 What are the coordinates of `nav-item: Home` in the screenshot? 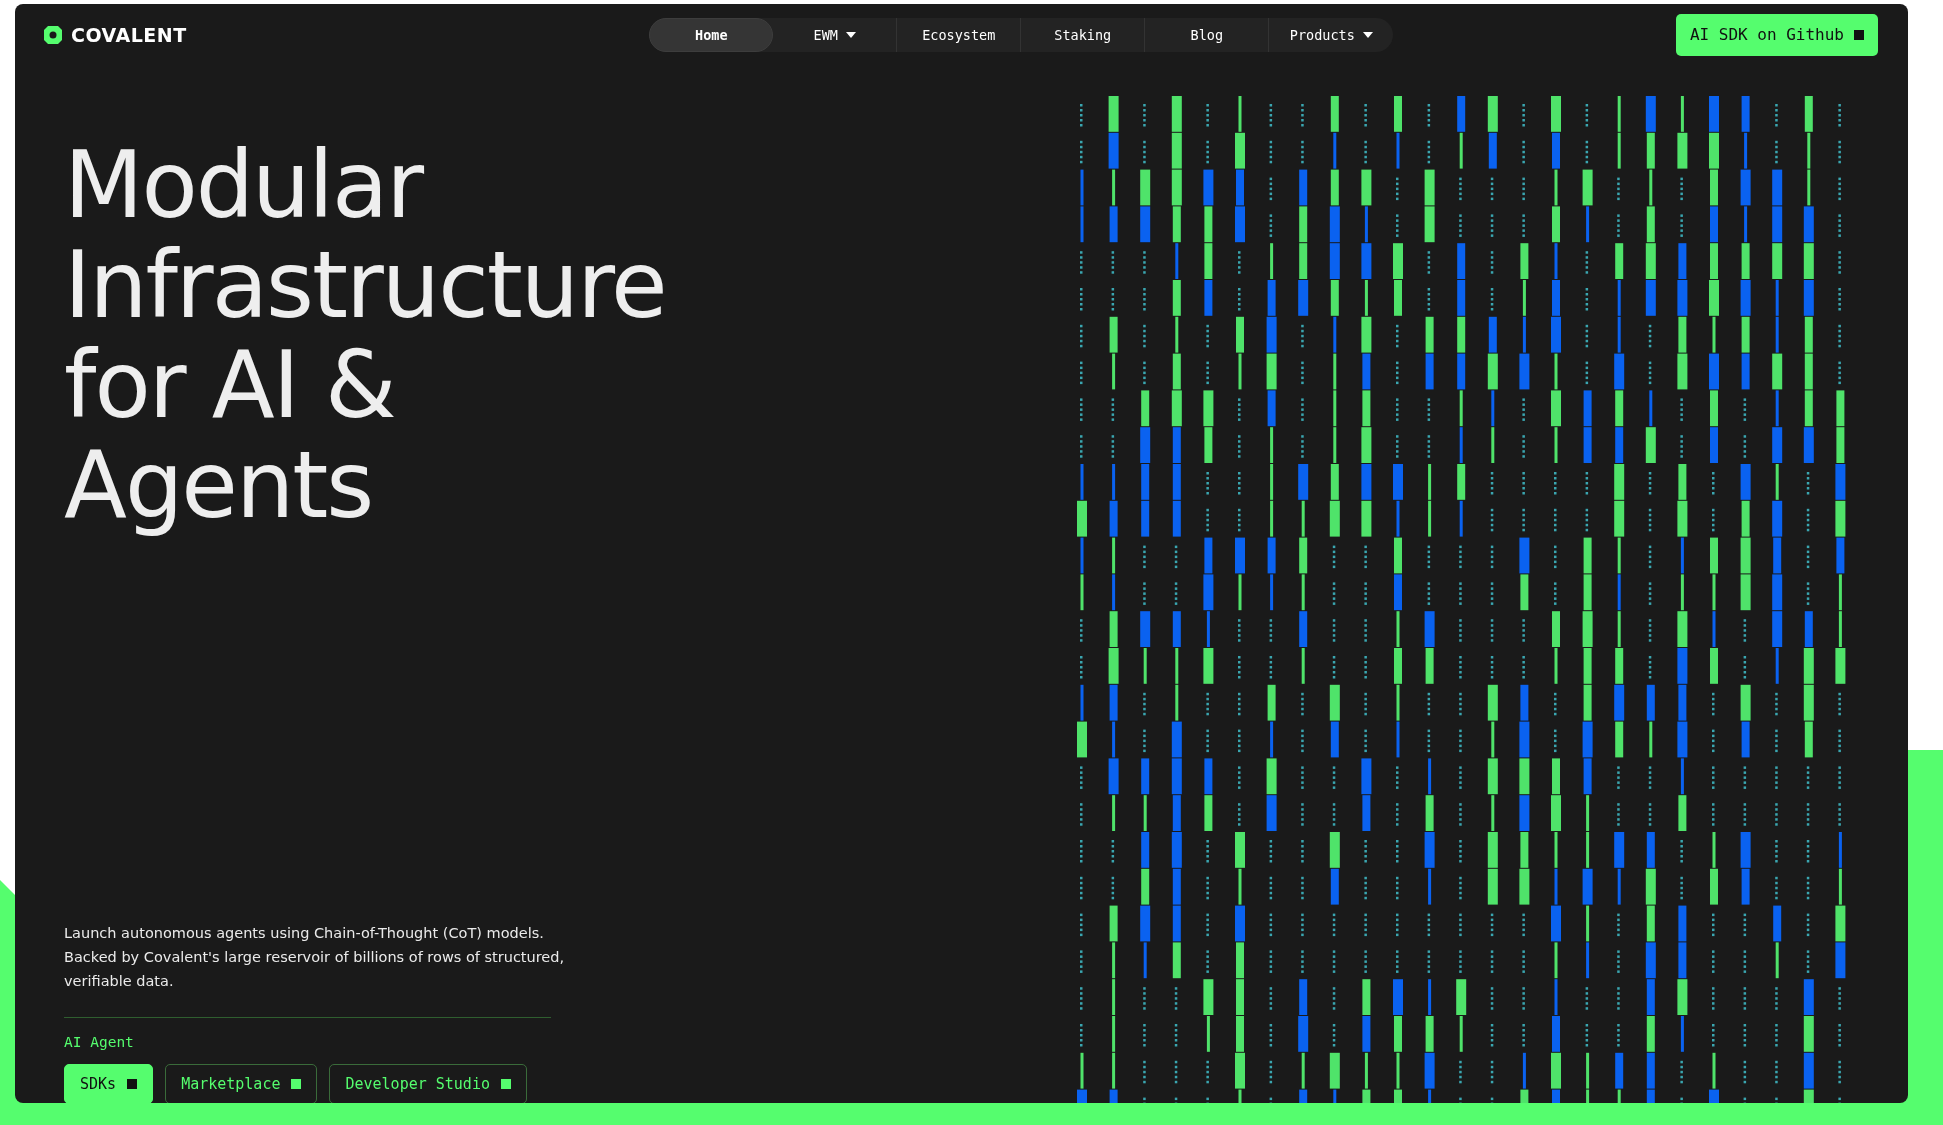 It's located at (711, 35).